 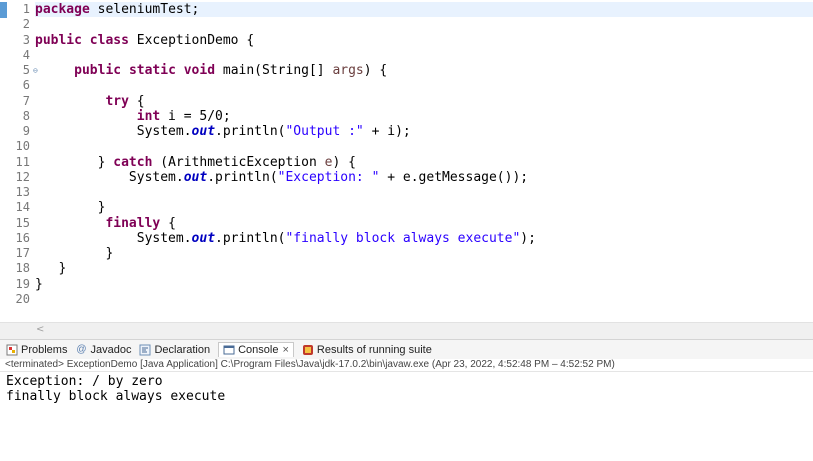 I want to click on close-icon: ×, so click(x=285, y=350).